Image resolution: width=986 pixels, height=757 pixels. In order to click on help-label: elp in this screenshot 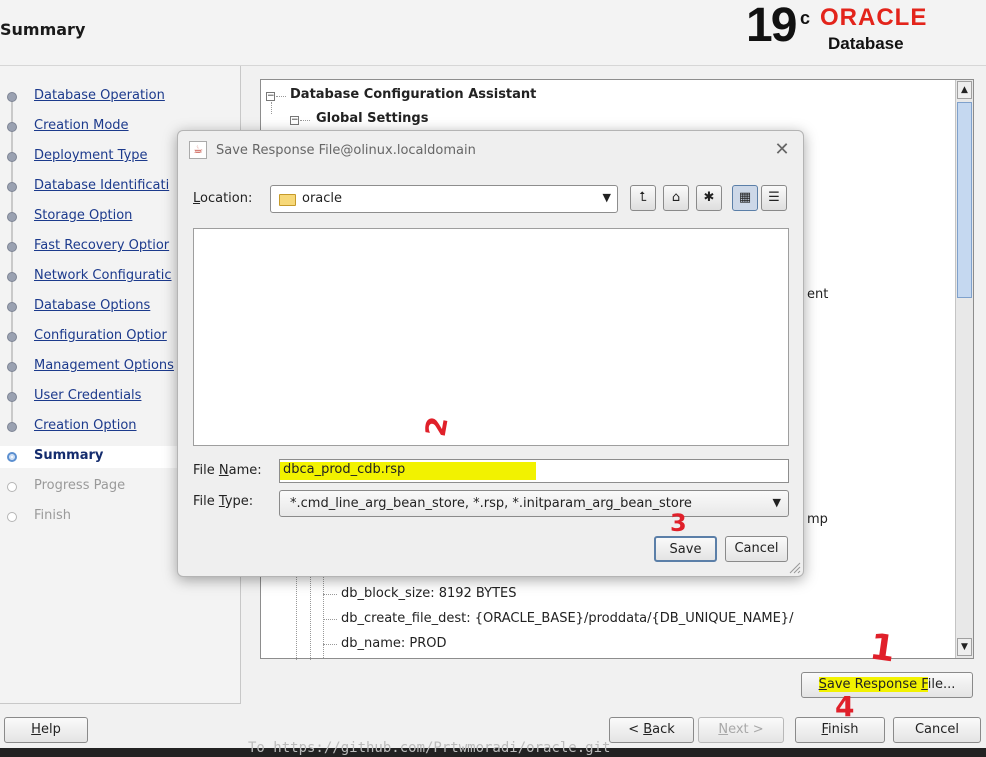, I will do `click(50, 729)`.